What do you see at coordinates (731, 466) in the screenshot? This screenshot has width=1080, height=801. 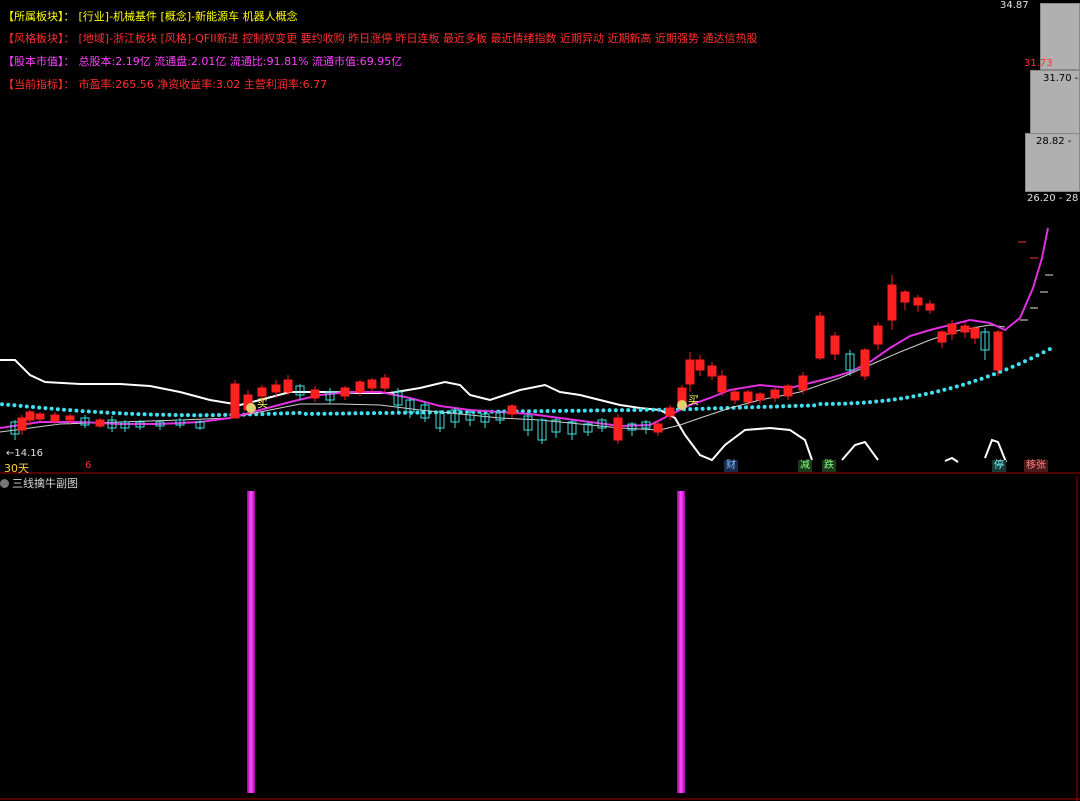 I see `event-tag-finance: 财` at bounding box center [731, 466].